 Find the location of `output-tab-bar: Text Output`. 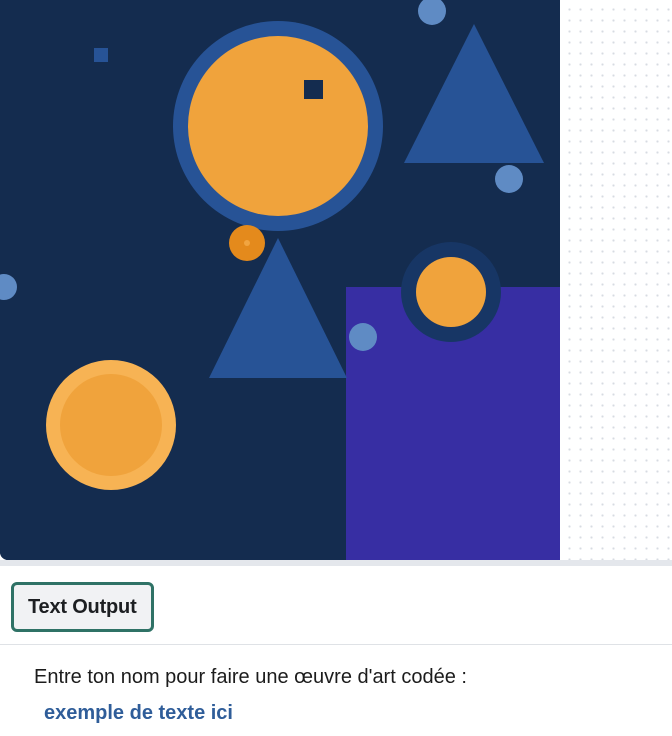

output-tab-bar: Text Output is located at coordinates (336, 605).